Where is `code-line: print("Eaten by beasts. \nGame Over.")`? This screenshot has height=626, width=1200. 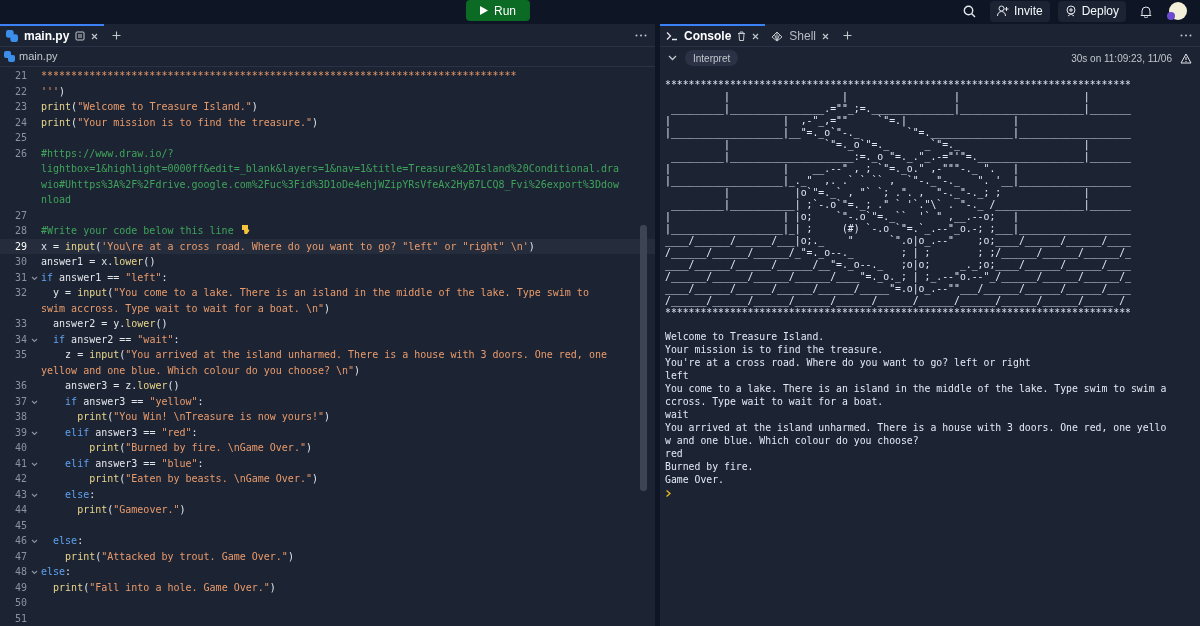 code-line: print("Eaten by beasts. \nGame Over.") is located at coordinates (203, 478).